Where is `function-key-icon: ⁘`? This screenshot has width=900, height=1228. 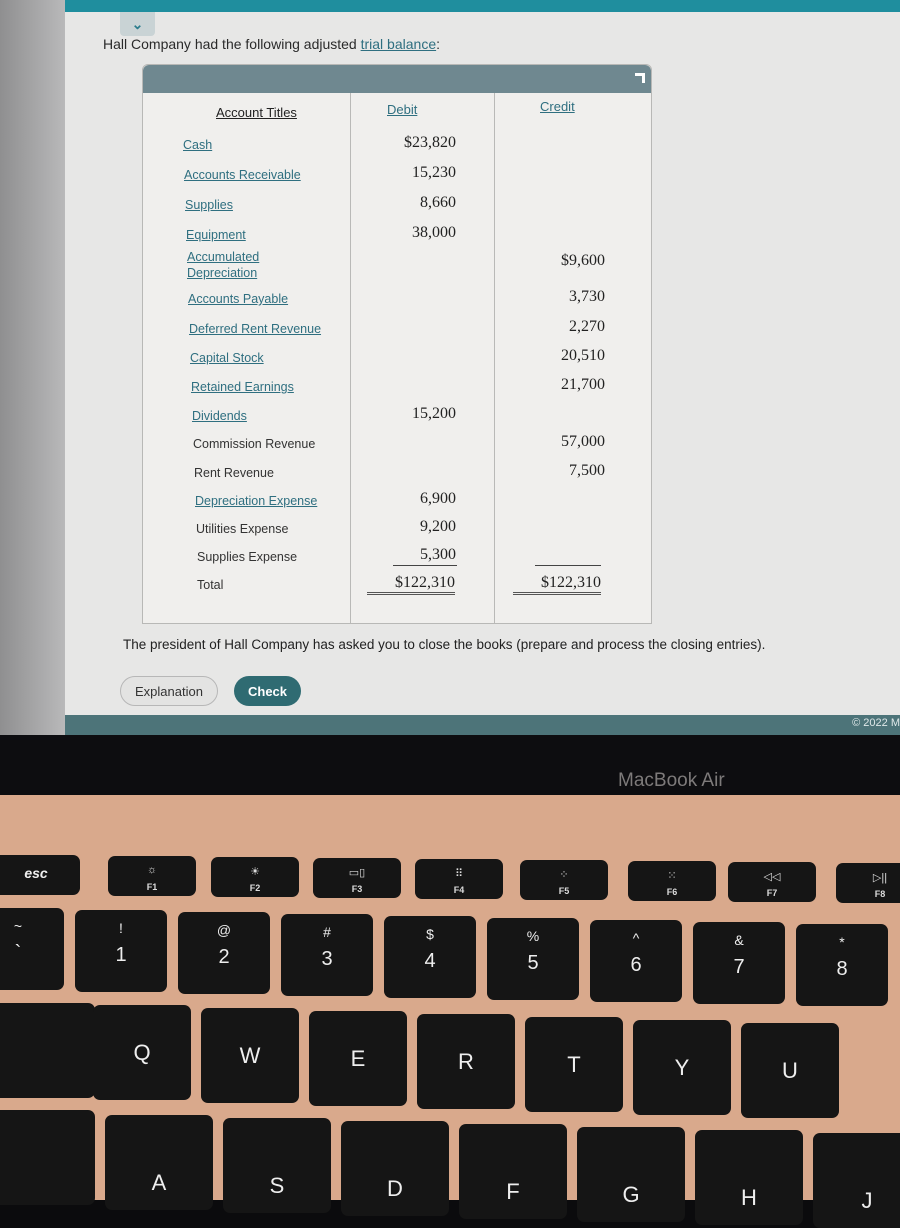
function-key-icon: ⁘ is located at coordinates (564, 875).